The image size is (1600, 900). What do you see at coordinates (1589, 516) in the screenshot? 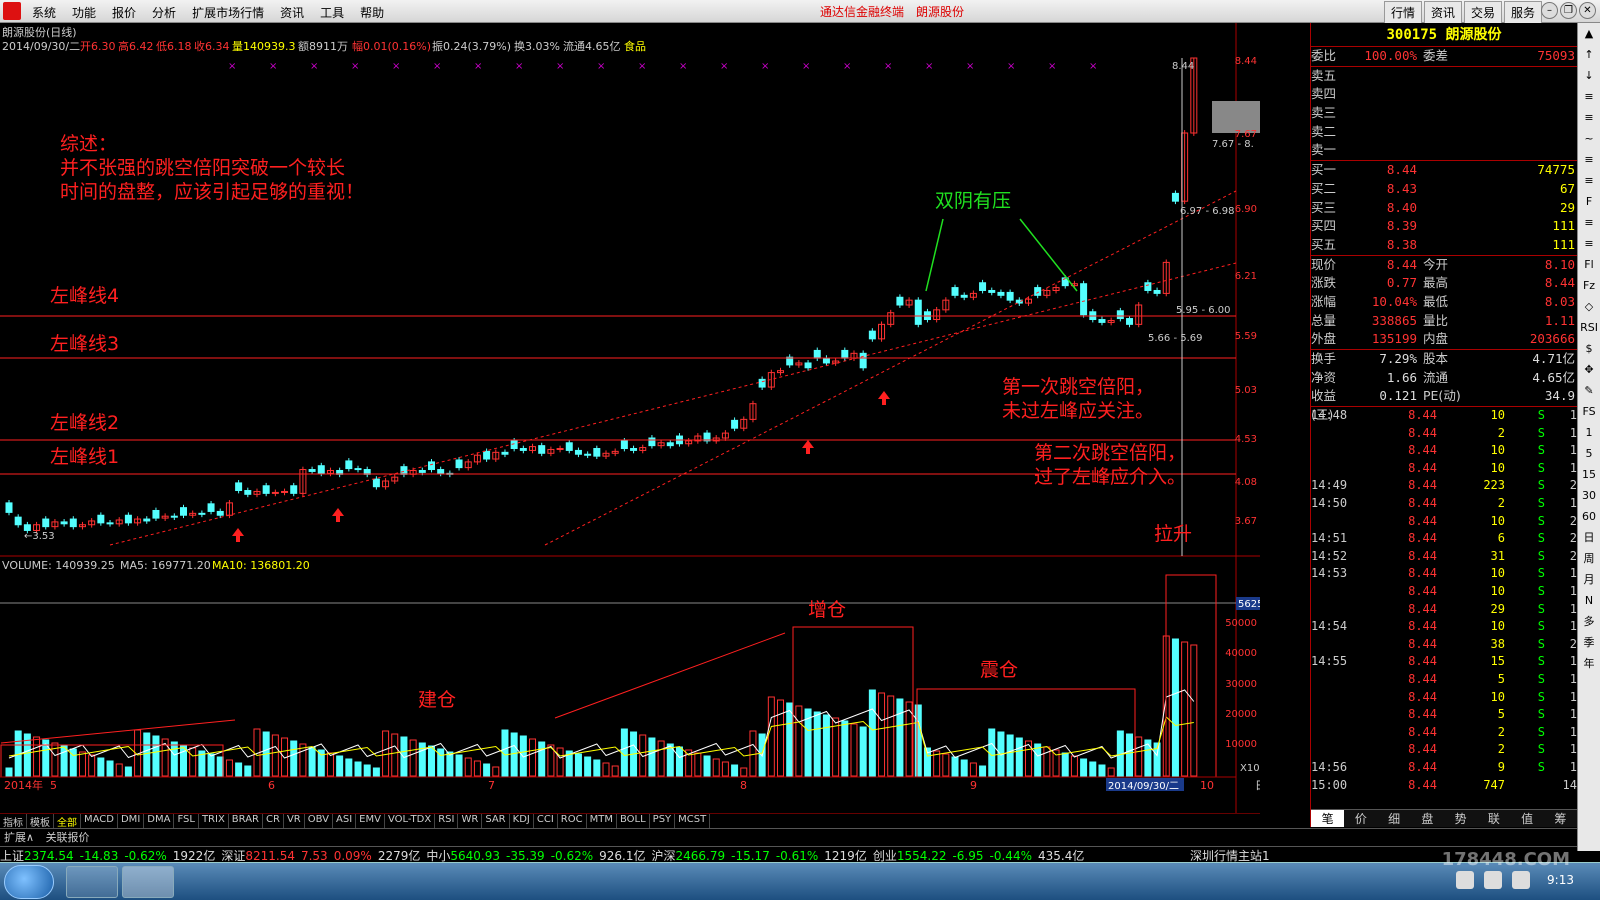
I see `side-tool-button: 60` at bounding box center [1589, 516].